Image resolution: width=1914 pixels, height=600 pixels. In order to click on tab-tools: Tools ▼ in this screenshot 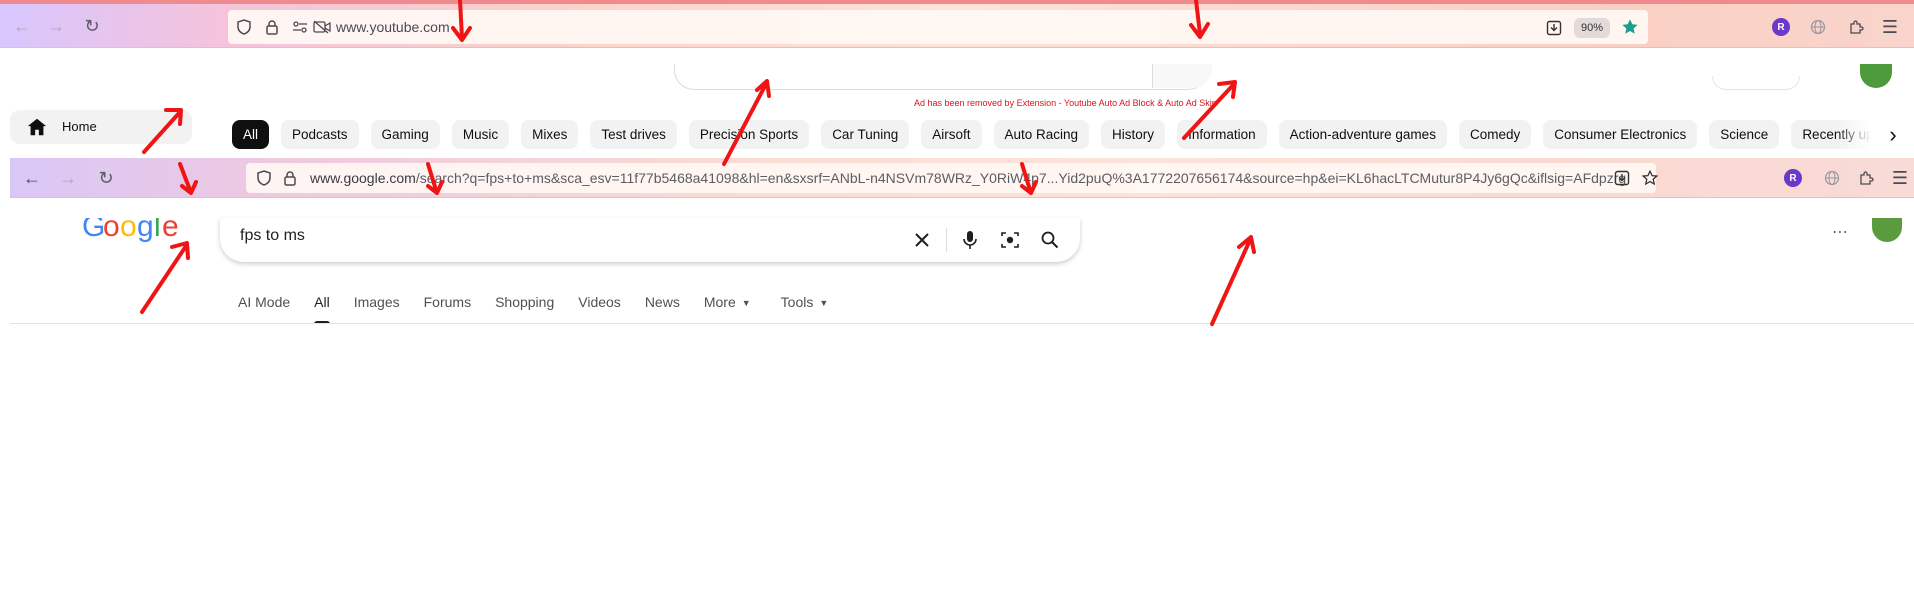, I will do `click(805, 309)`.